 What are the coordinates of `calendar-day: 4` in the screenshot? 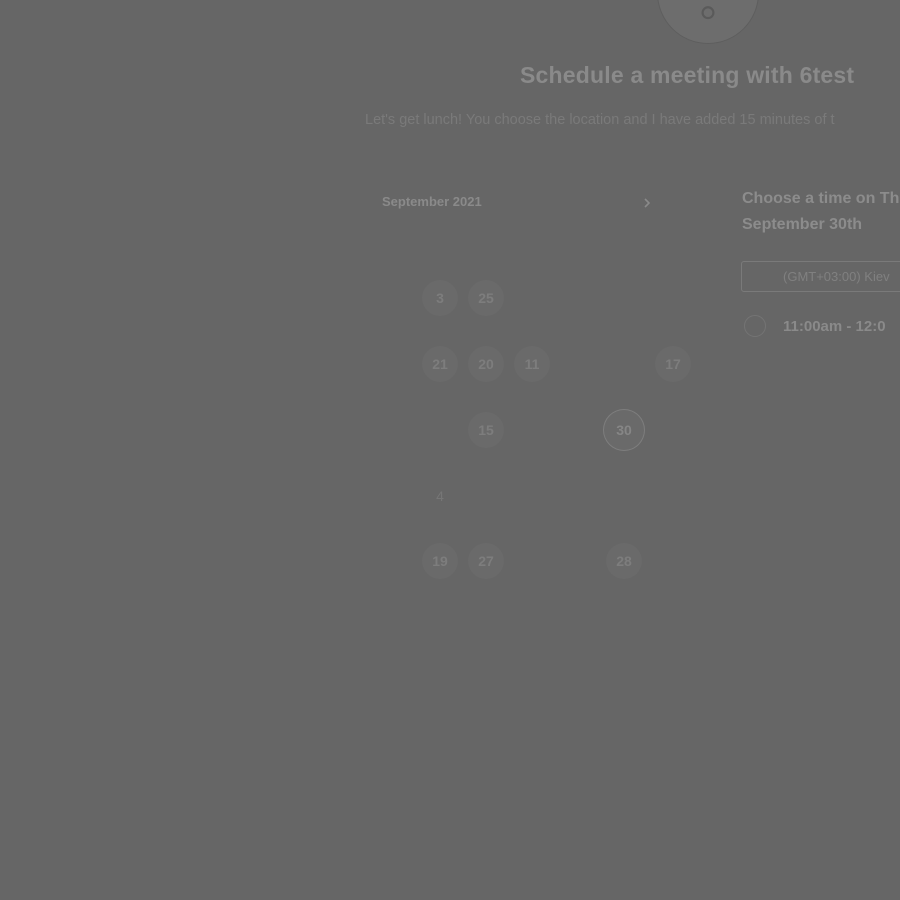 It's located at (440, 496).